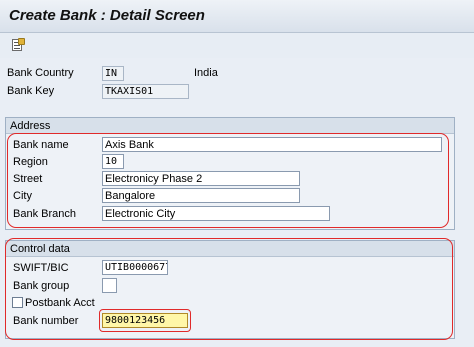 The image size is (474, 347). What do you see at coordinates (230, 126) in the screenshot?
I see `address-group-title: Address` at bounding box center [230, 126].